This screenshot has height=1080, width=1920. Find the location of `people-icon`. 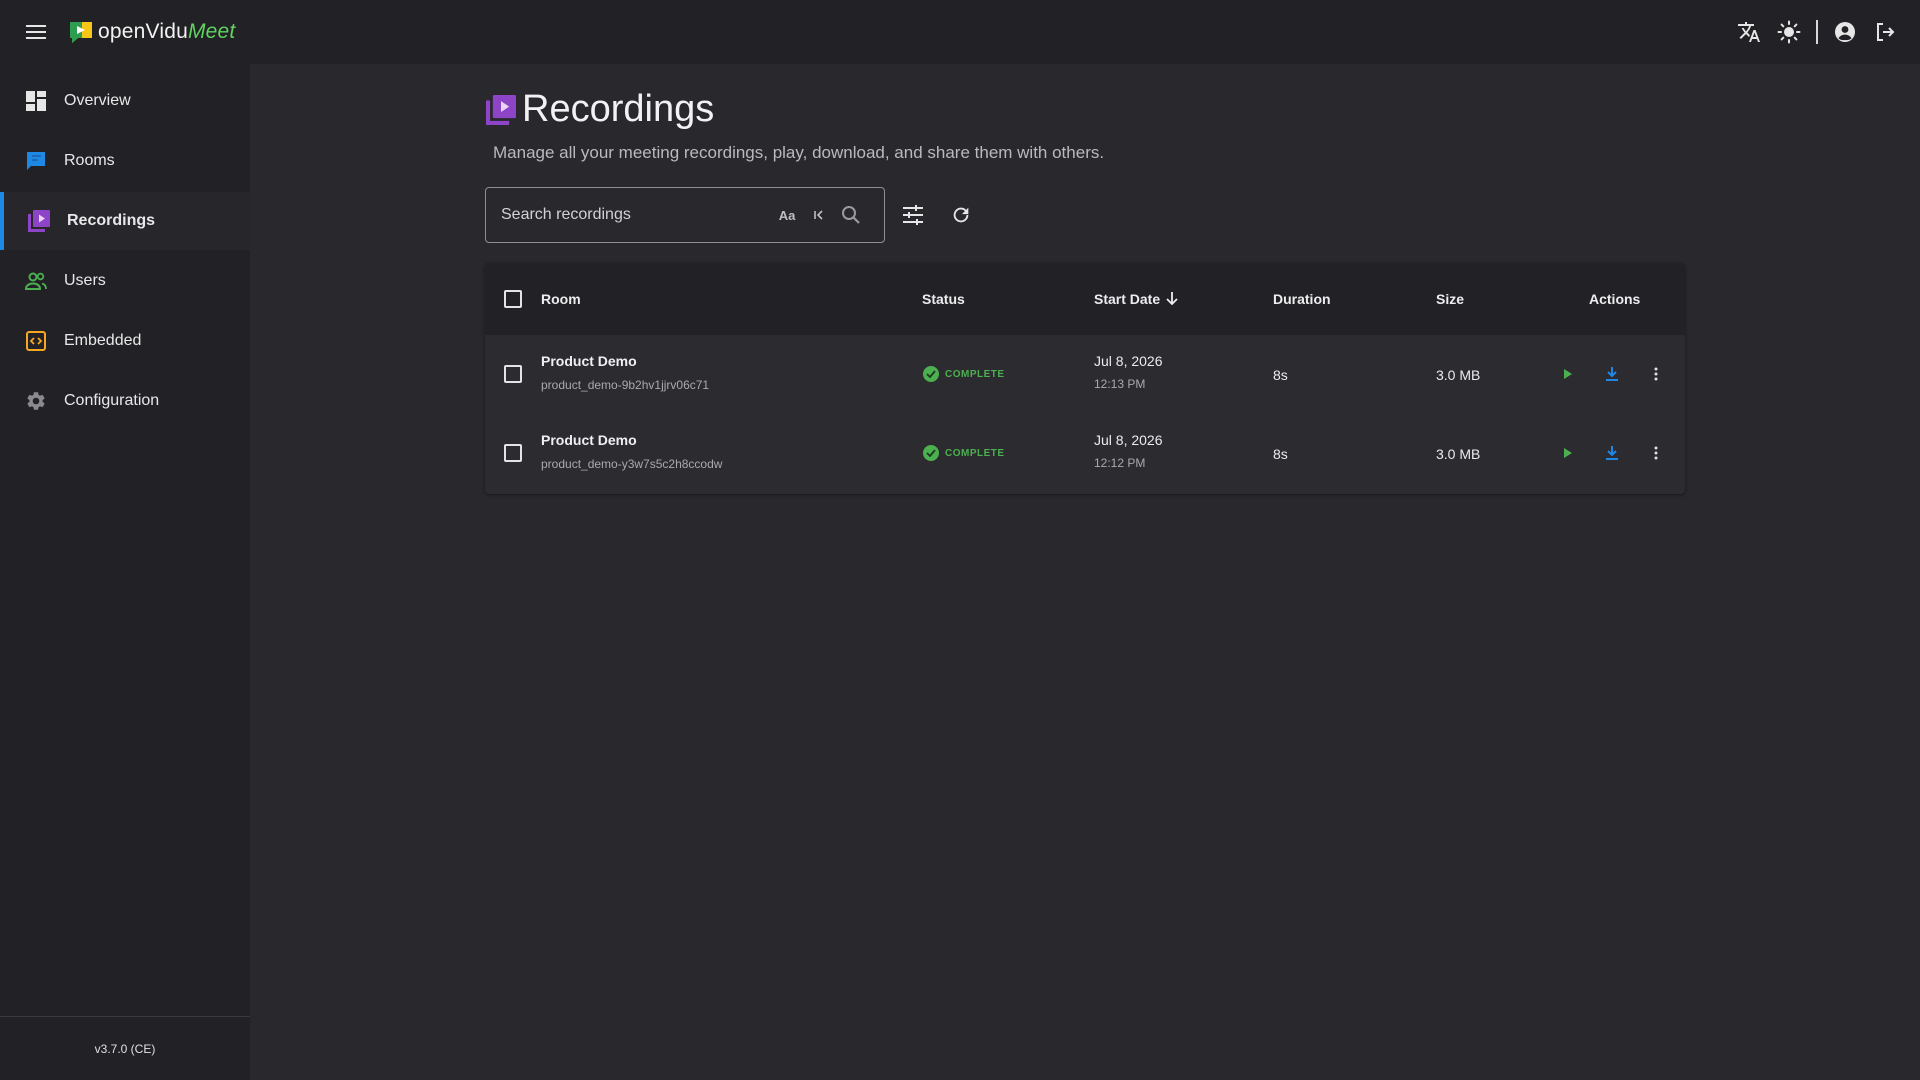

people-icon is located at coordinates (36, 281).